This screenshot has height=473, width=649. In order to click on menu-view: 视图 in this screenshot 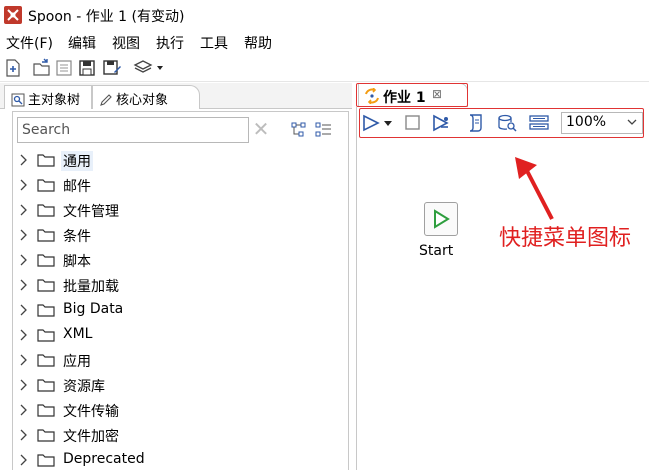, I will do `click(126, 43)`.